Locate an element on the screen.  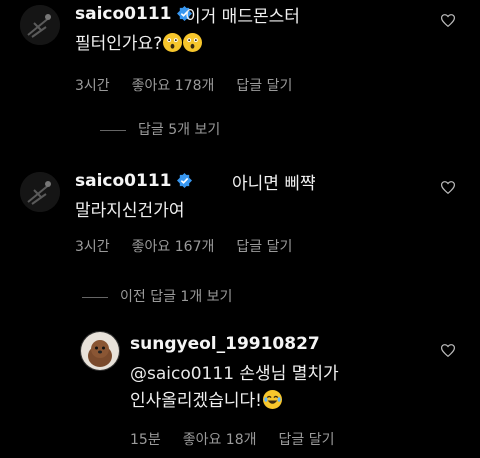
view-replies-button: 답글 5개 보기 is located at coordinates (160, 129).